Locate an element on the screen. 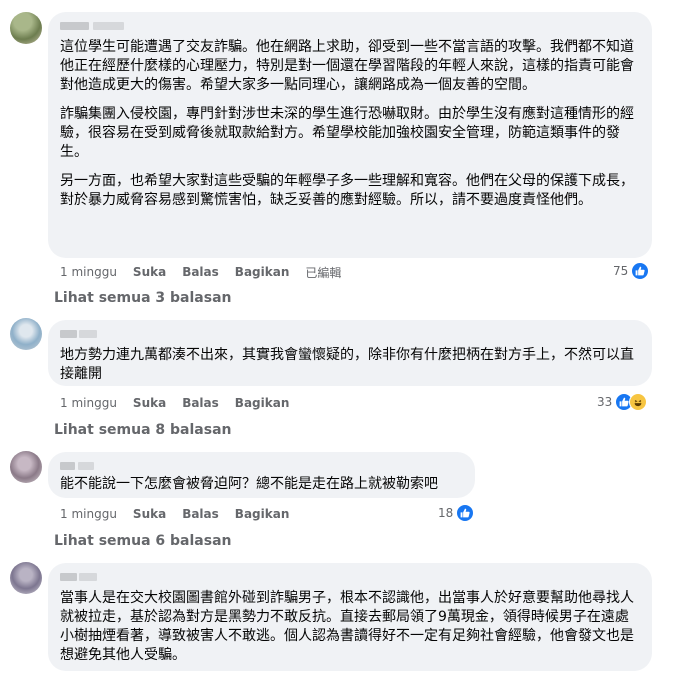 Image resolution: width=691 pixels, height=673 pixels. reaction-count: 75 is located at coordinates (621, 271).